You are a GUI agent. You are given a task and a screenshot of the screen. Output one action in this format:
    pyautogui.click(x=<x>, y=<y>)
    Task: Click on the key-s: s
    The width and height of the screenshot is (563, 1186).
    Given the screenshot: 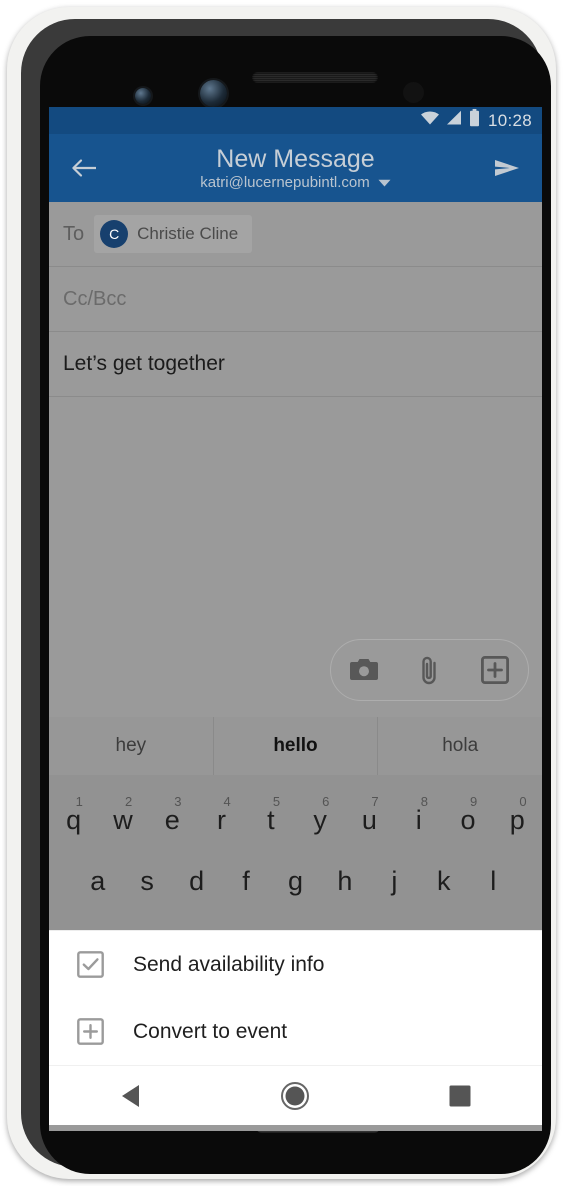 What is the action you would take?
    pyautogui.click(x=146, y=881)
    